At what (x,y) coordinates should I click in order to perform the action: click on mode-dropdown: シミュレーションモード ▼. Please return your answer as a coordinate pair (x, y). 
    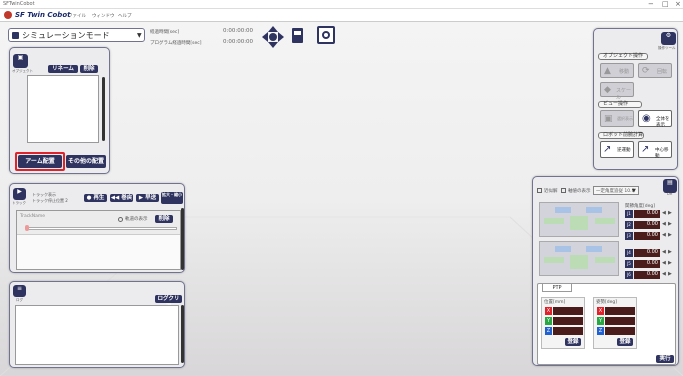
    Looking at the image, I should click on (76, 35).